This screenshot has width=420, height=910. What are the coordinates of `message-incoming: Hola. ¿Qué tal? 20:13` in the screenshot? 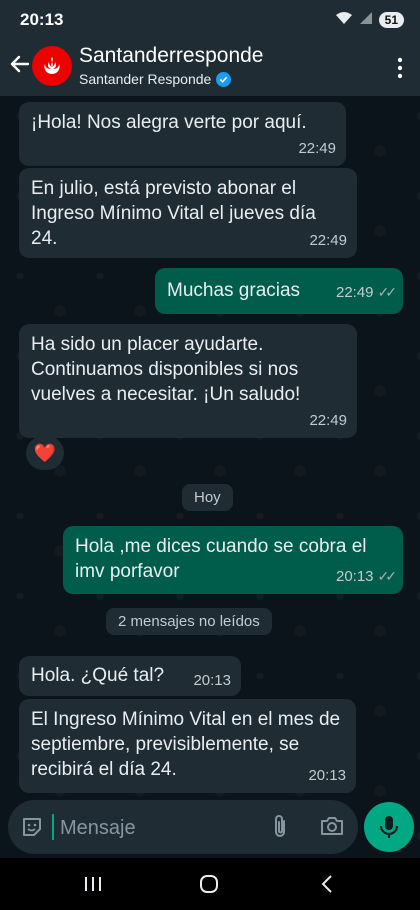 It's located at (130, 676).